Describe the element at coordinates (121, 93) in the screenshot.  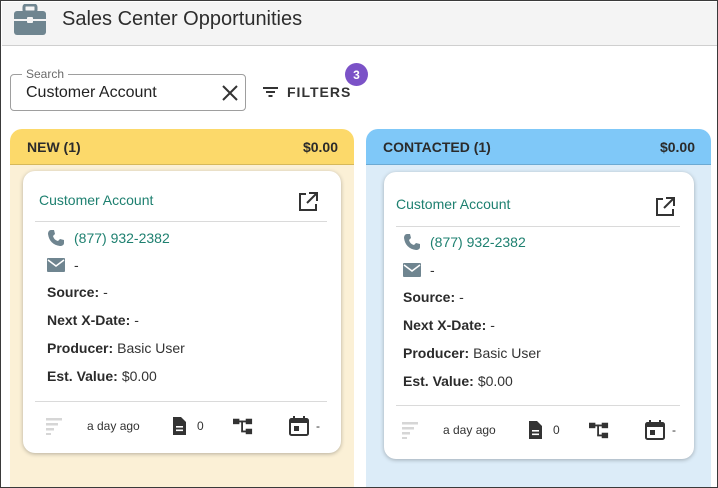
I see `search-input` at that location.